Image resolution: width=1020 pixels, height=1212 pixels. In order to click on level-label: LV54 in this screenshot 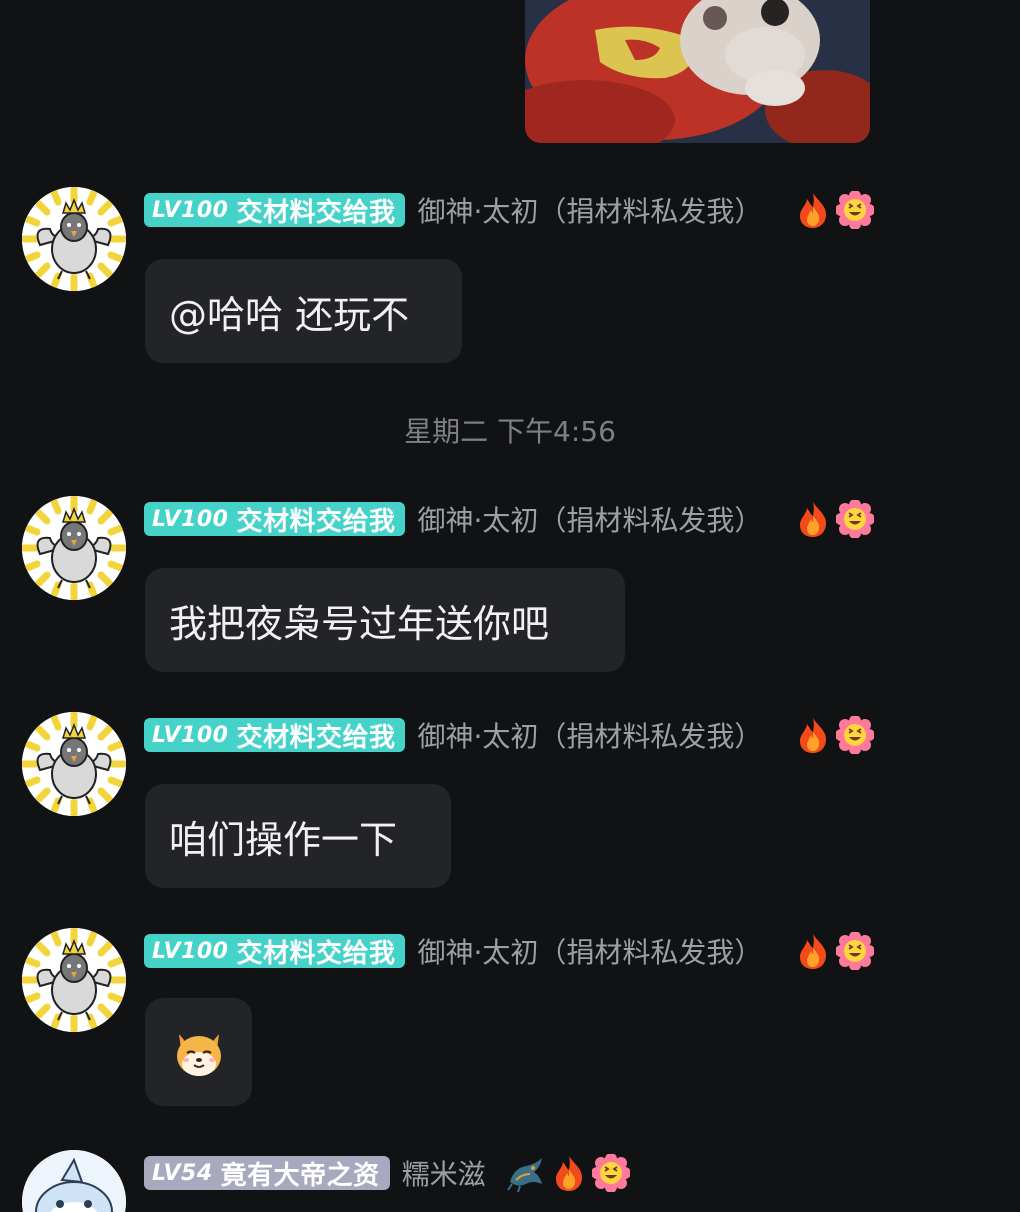, I will do `click(182, 1173)`.